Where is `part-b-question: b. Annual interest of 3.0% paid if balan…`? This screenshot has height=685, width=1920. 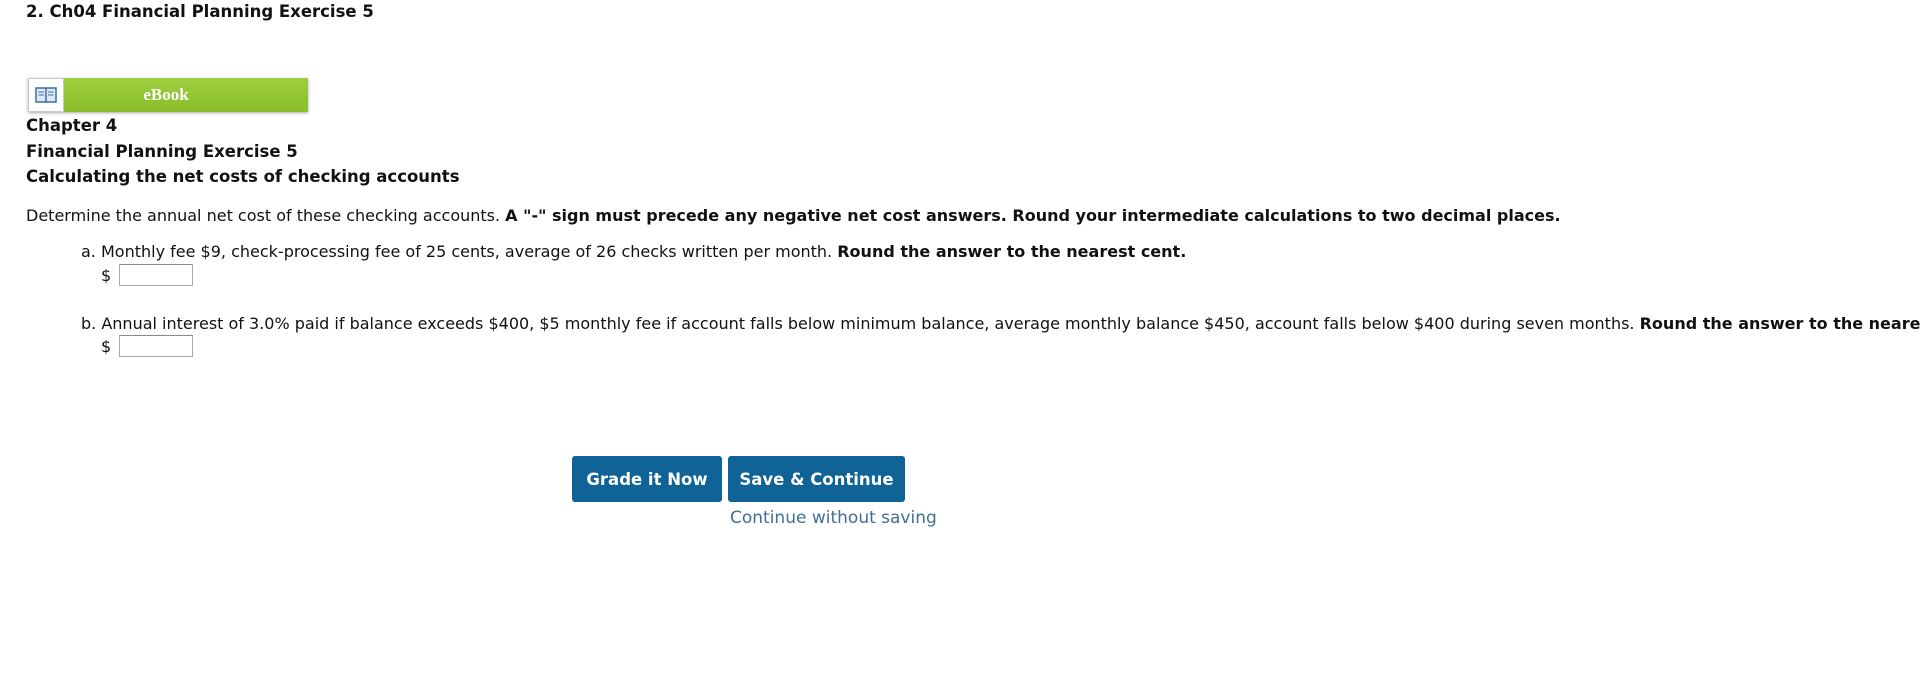
part-b-question: b. Annual interest of 3.0% paid if balan… is located at coordinates (1000, 323).